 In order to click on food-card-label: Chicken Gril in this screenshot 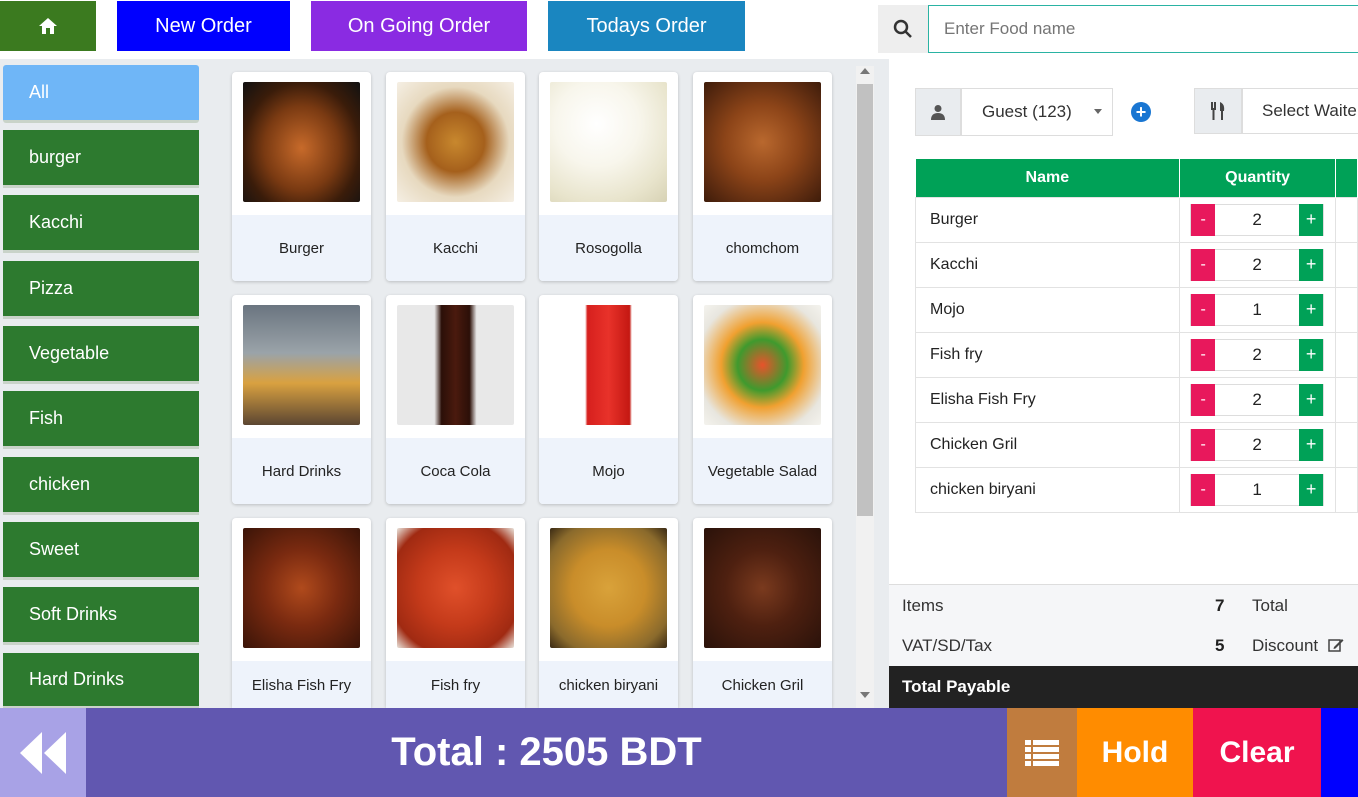, I will do `click(762, 685)`.